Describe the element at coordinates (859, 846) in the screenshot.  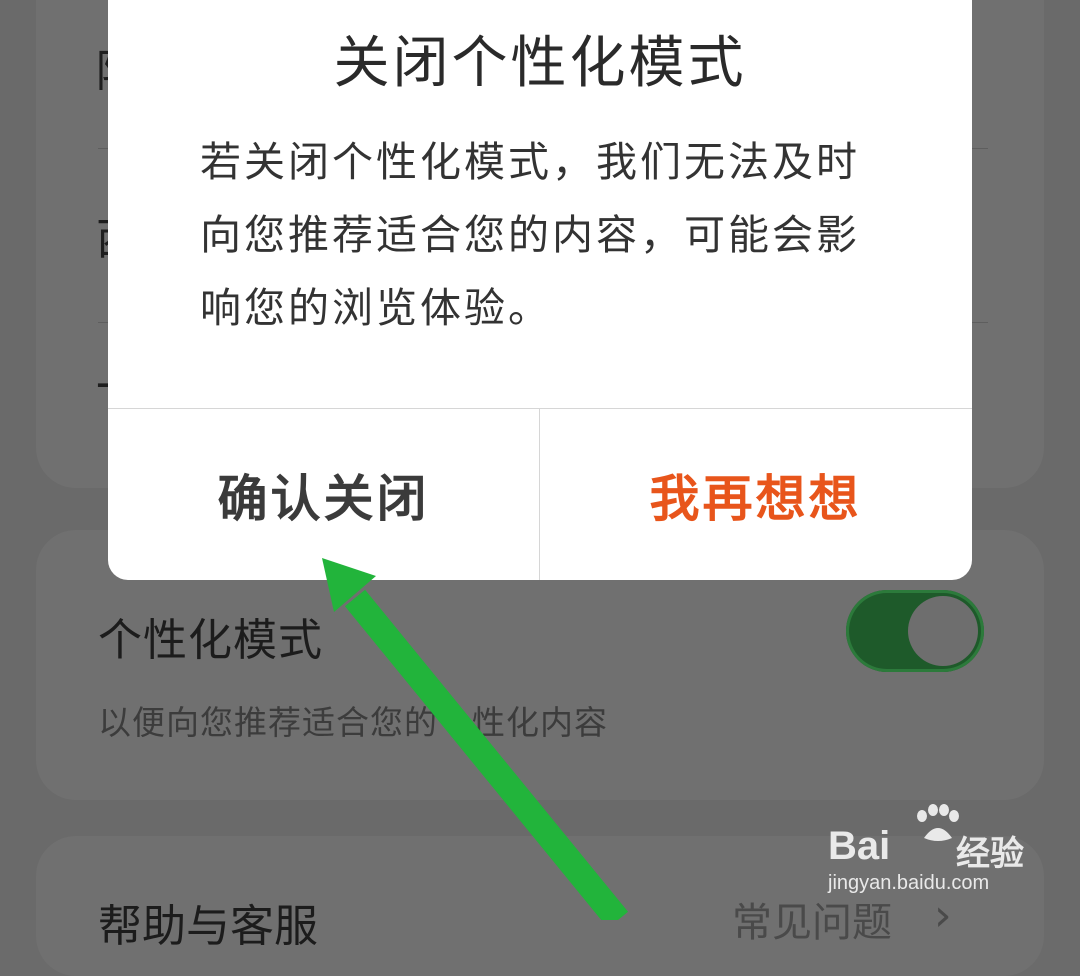
I see `watermark-brand: Bai` at that location.